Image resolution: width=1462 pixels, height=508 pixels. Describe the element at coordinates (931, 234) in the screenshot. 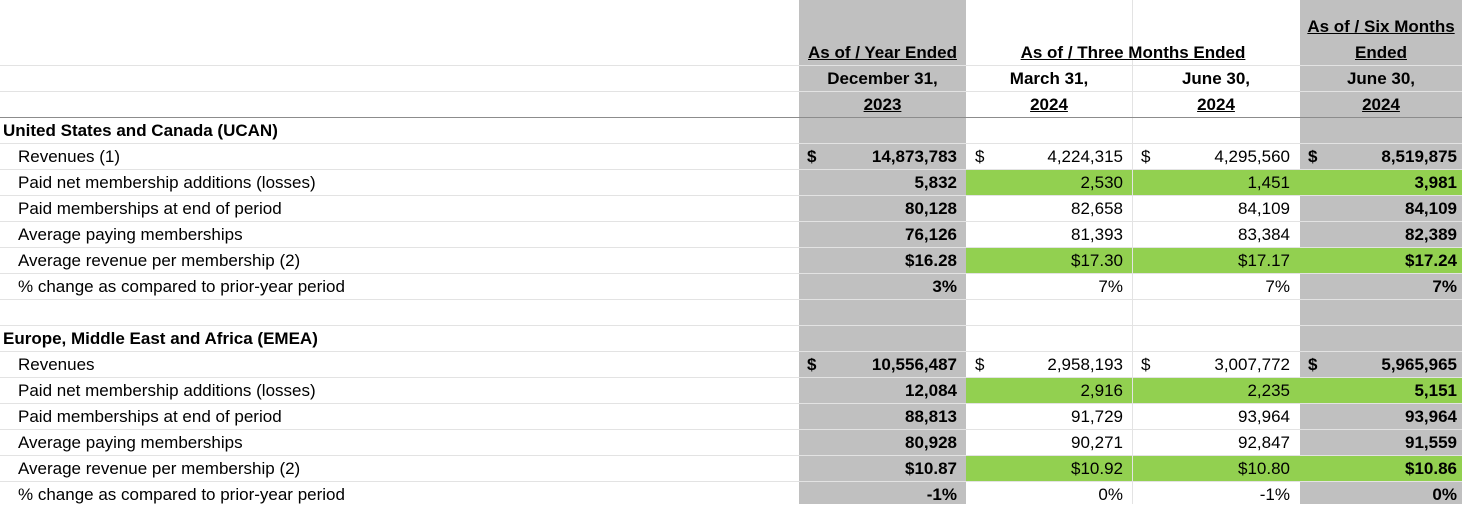

I see `value-2023: 76,126` at that location.